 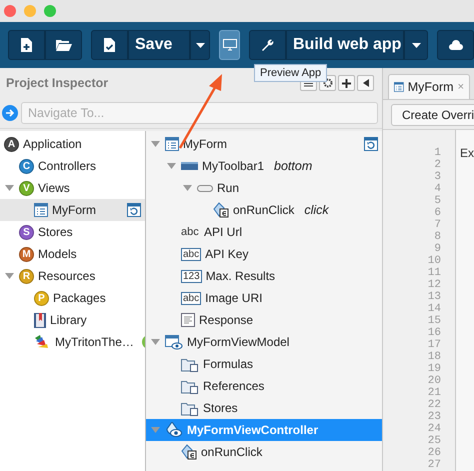 I want to click on tree-item: P Packages, so click(x=72, y=298).